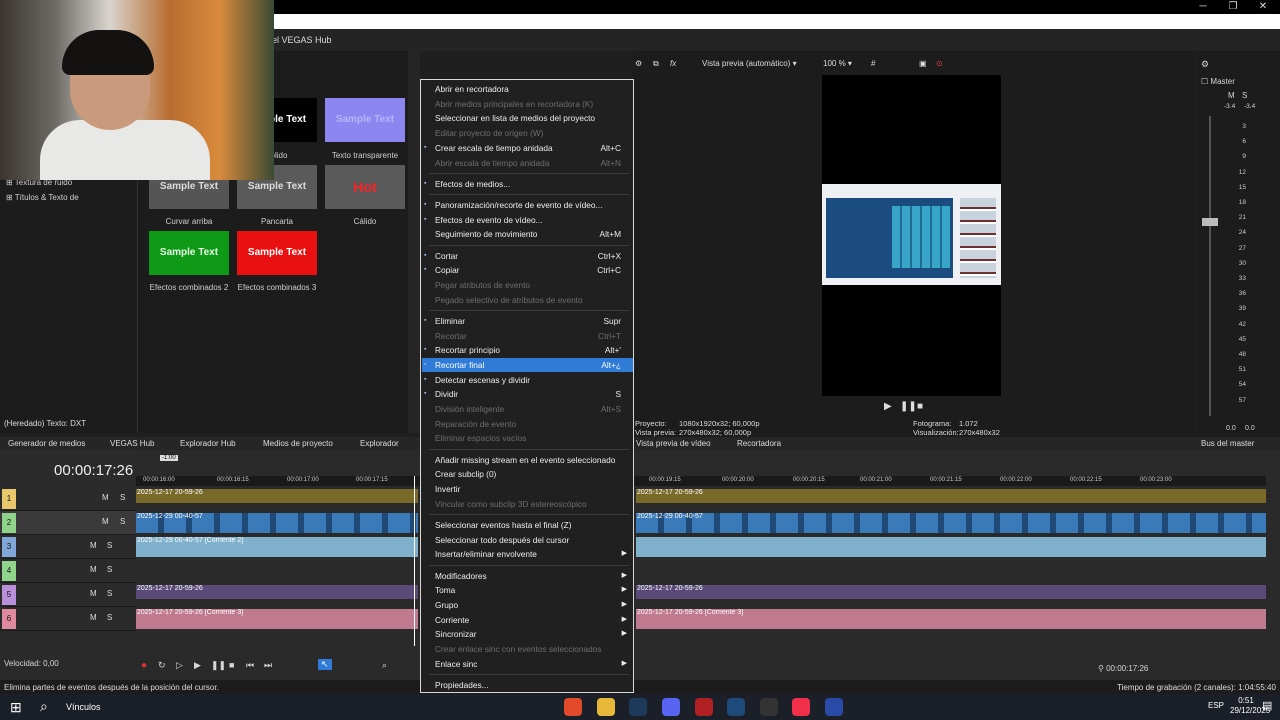  What do you see at coordinates (189, 253) in the screenshot?
I see `preset-thumb-combined-2: Sample Text` at bounding box center [189, 253].